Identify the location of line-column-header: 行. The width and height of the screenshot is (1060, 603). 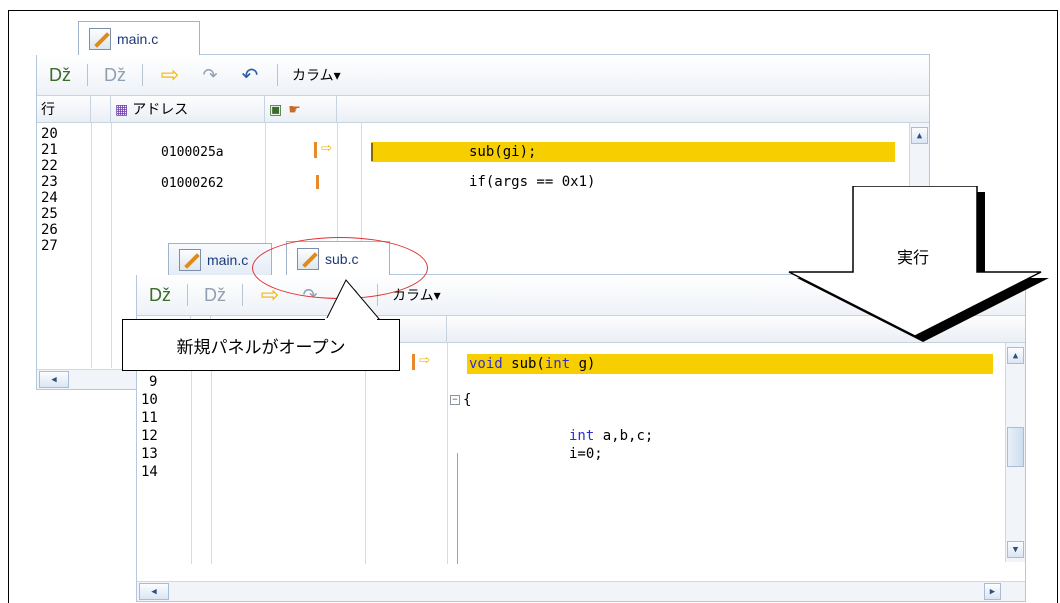
(64, 109).